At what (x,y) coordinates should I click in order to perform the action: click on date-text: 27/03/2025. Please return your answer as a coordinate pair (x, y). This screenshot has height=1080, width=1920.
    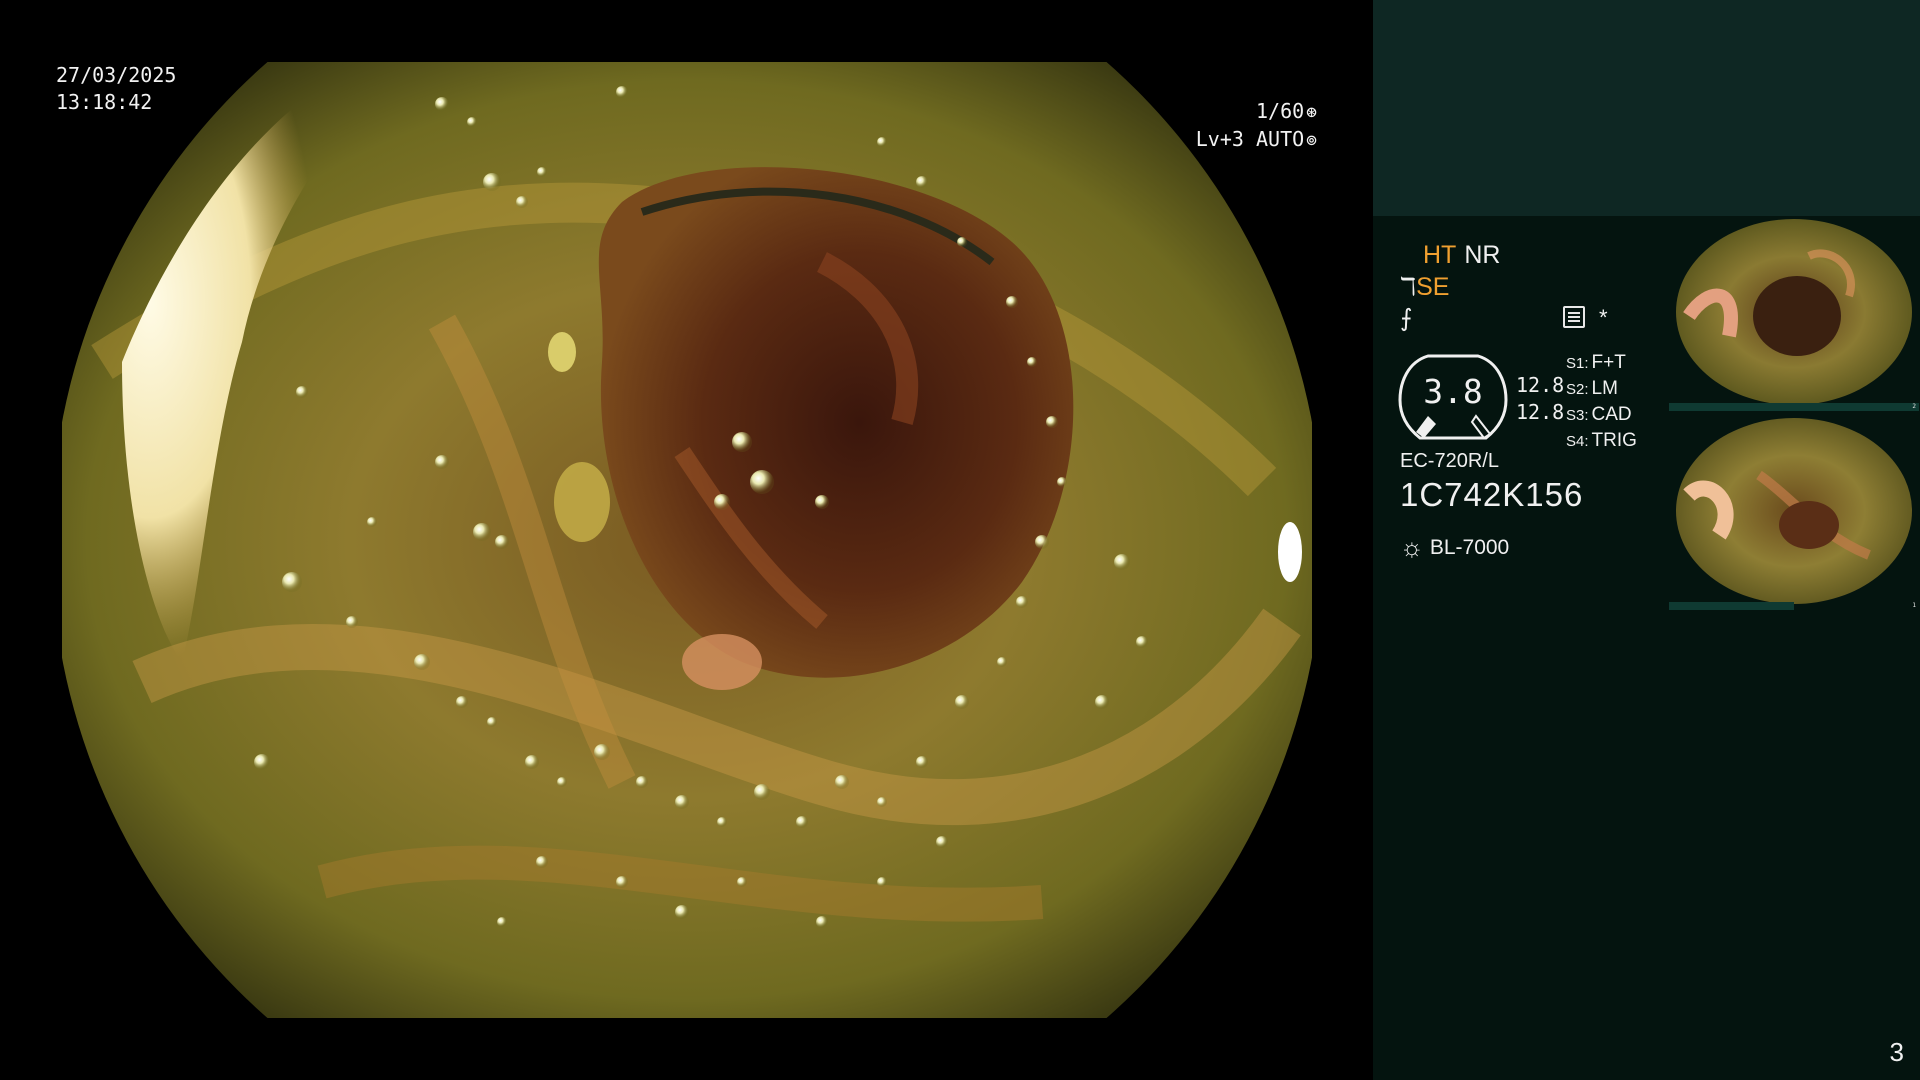
    Looking at the image, I should click on (116, 75).